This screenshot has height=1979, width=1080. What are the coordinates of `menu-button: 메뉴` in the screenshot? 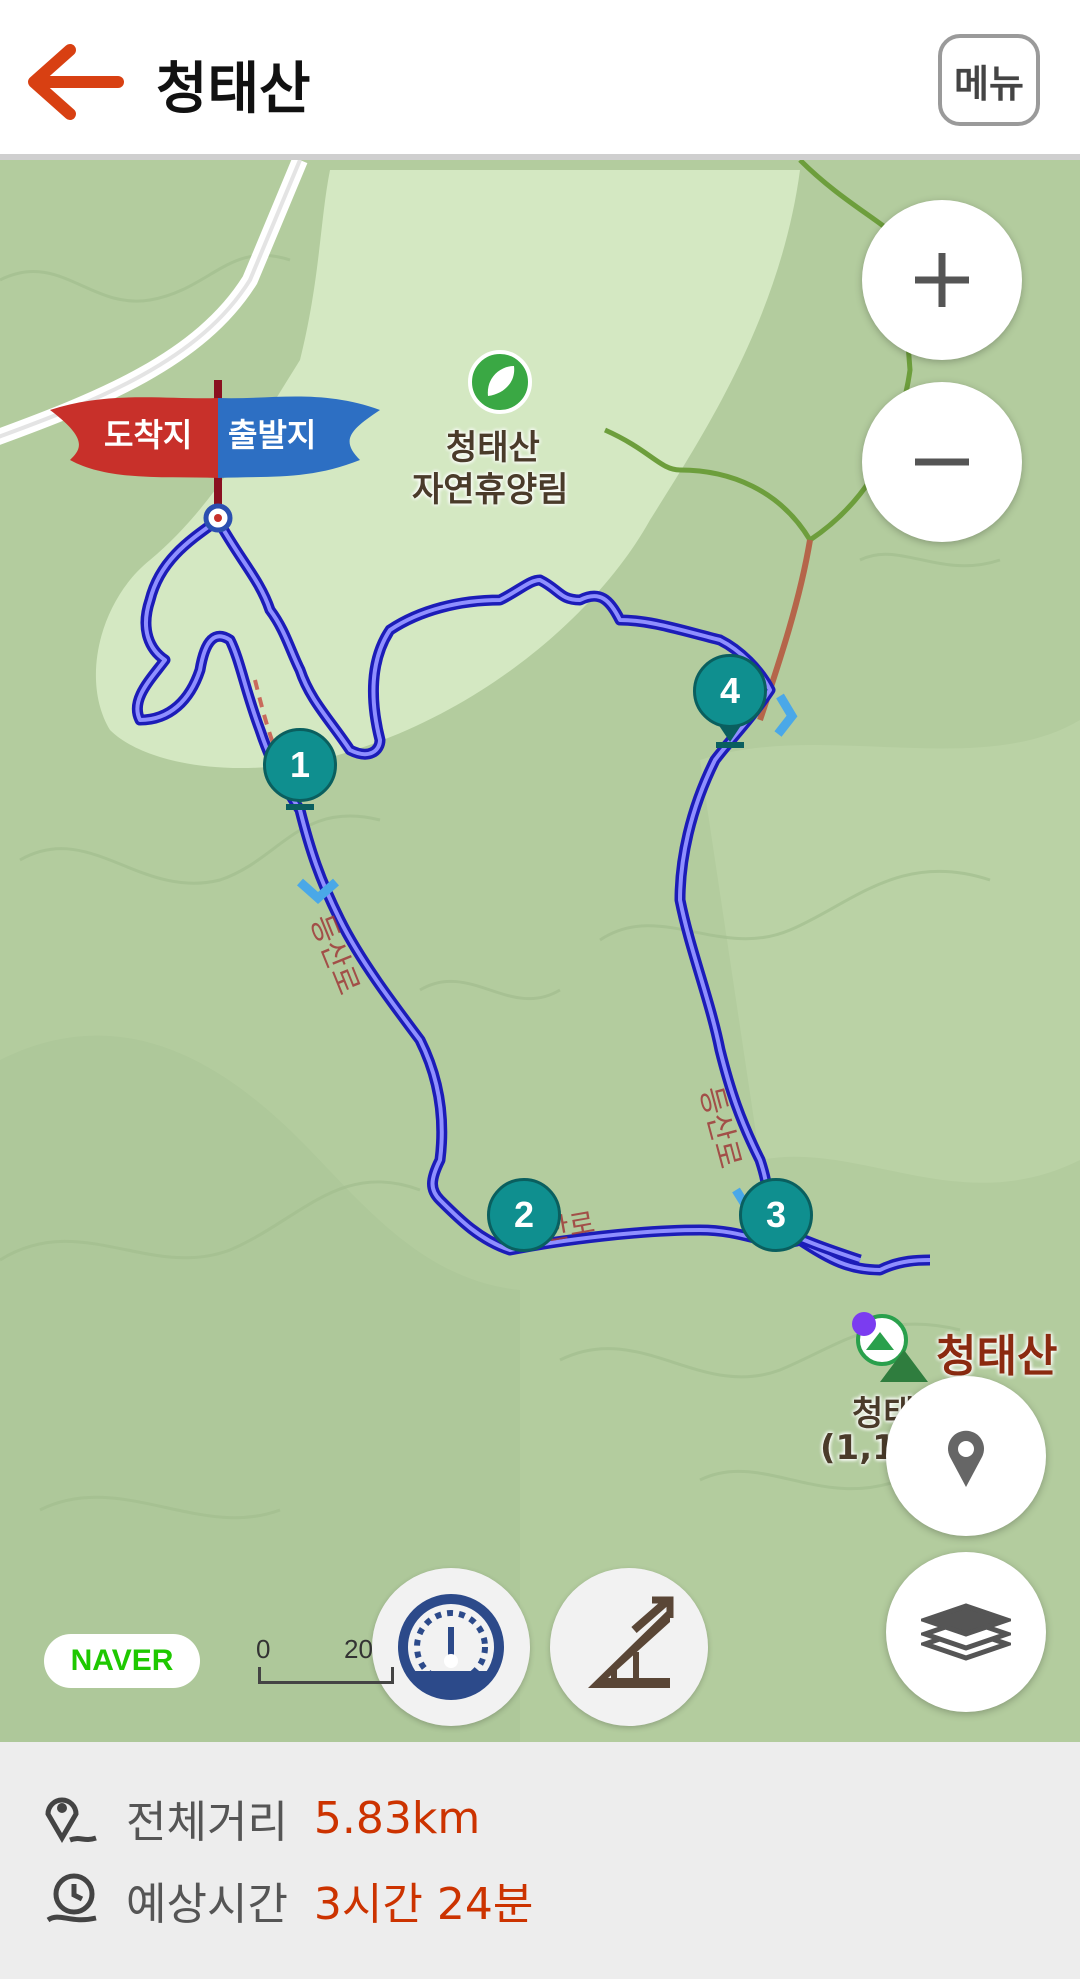 It's located at (989, 80).